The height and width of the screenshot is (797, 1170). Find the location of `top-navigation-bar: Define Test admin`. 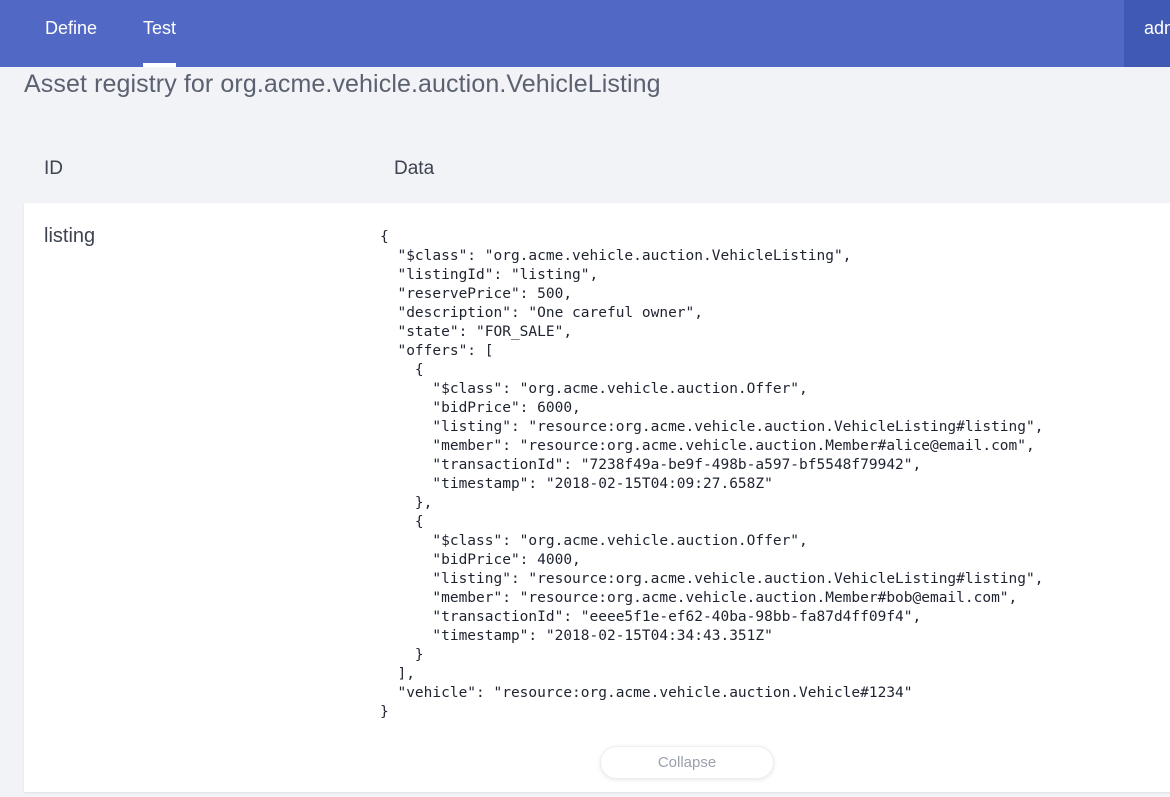

top-navigation-bar: Define Test admin is located at coordinates (585, 33).